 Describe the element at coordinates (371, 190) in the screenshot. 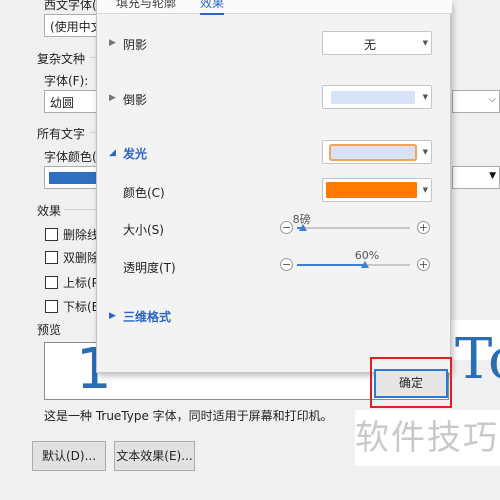

I see `glow-color-swatch` at that location.